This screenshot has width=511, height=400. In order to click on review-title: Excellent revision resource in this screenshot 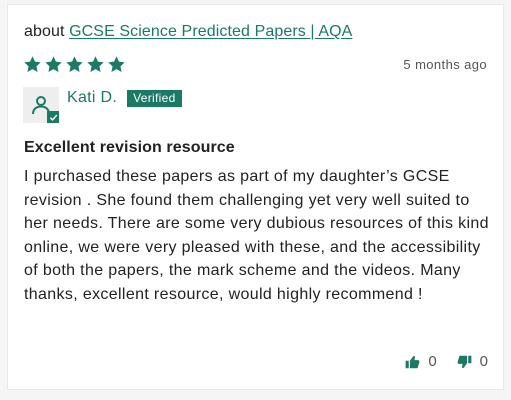, I will do `click(129, 147)`.